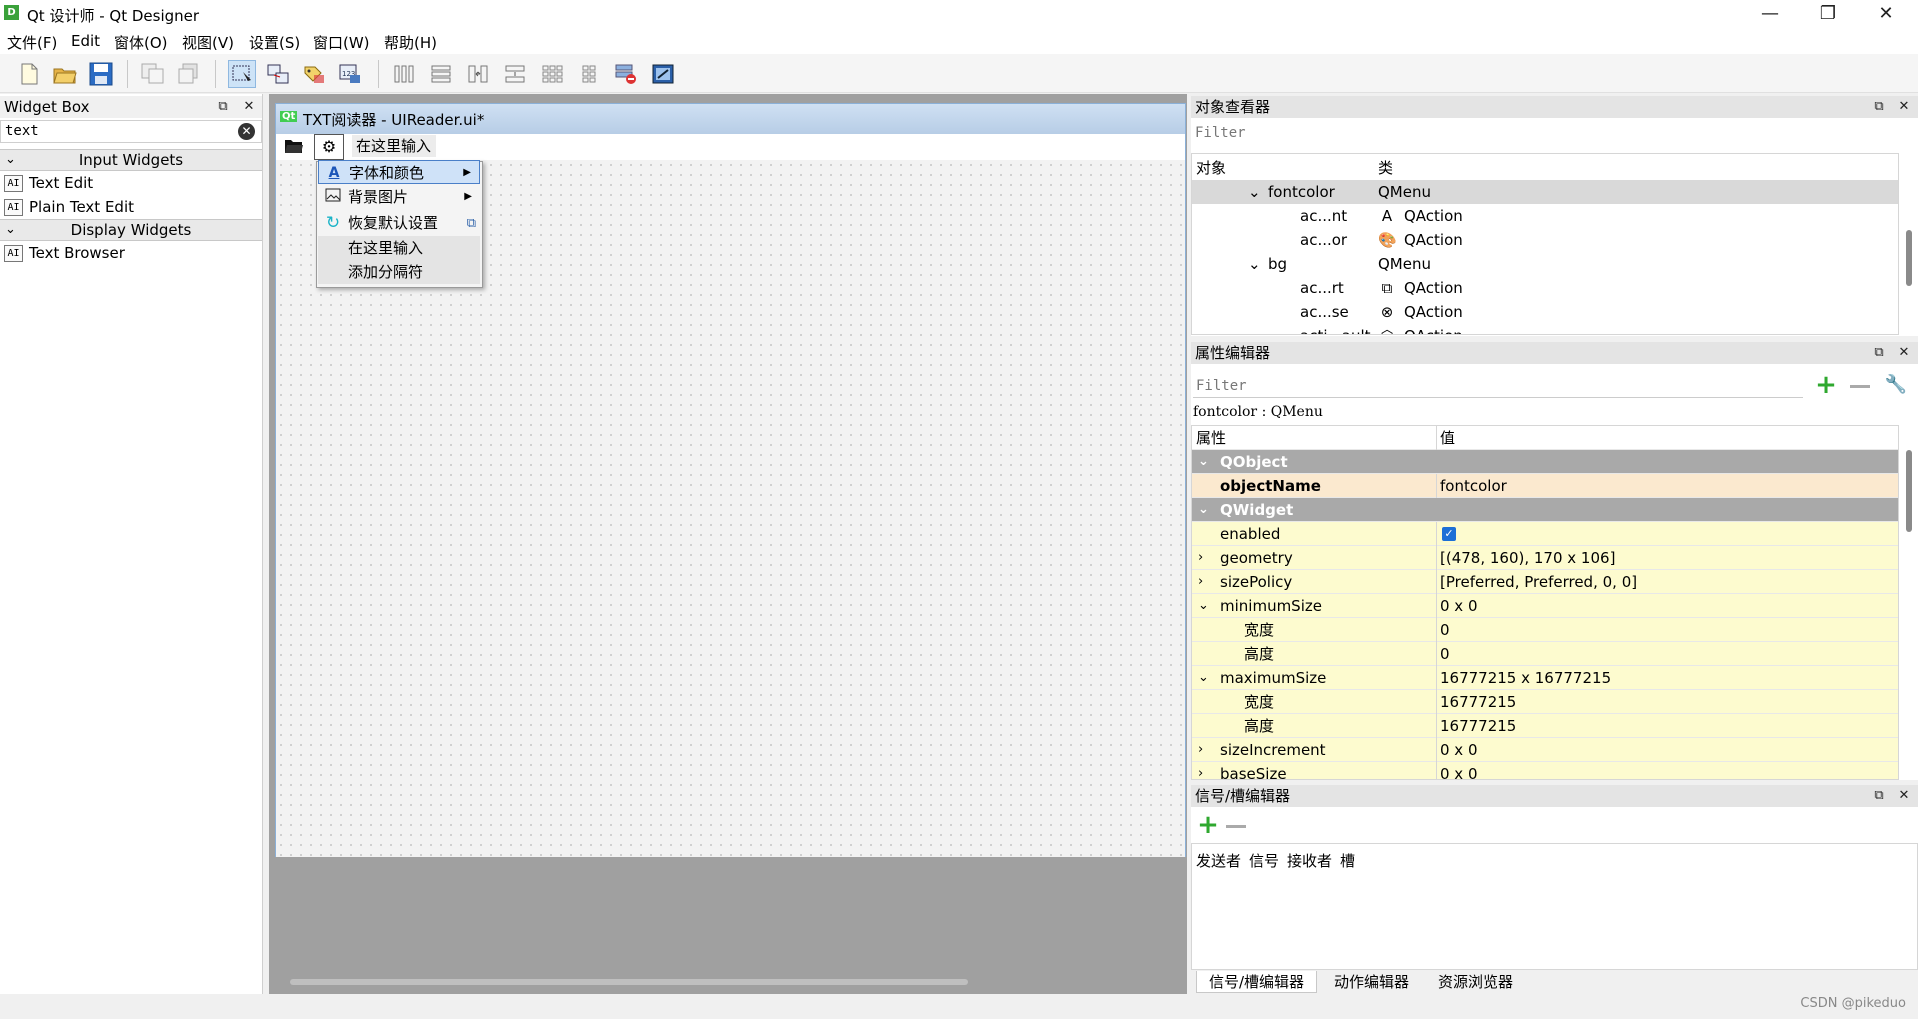  What do you see at coordinates (1545, 216) in the screenshot?
I see `object-tree-row: ac...nt A QAction` at bounding box center [1545, 216].